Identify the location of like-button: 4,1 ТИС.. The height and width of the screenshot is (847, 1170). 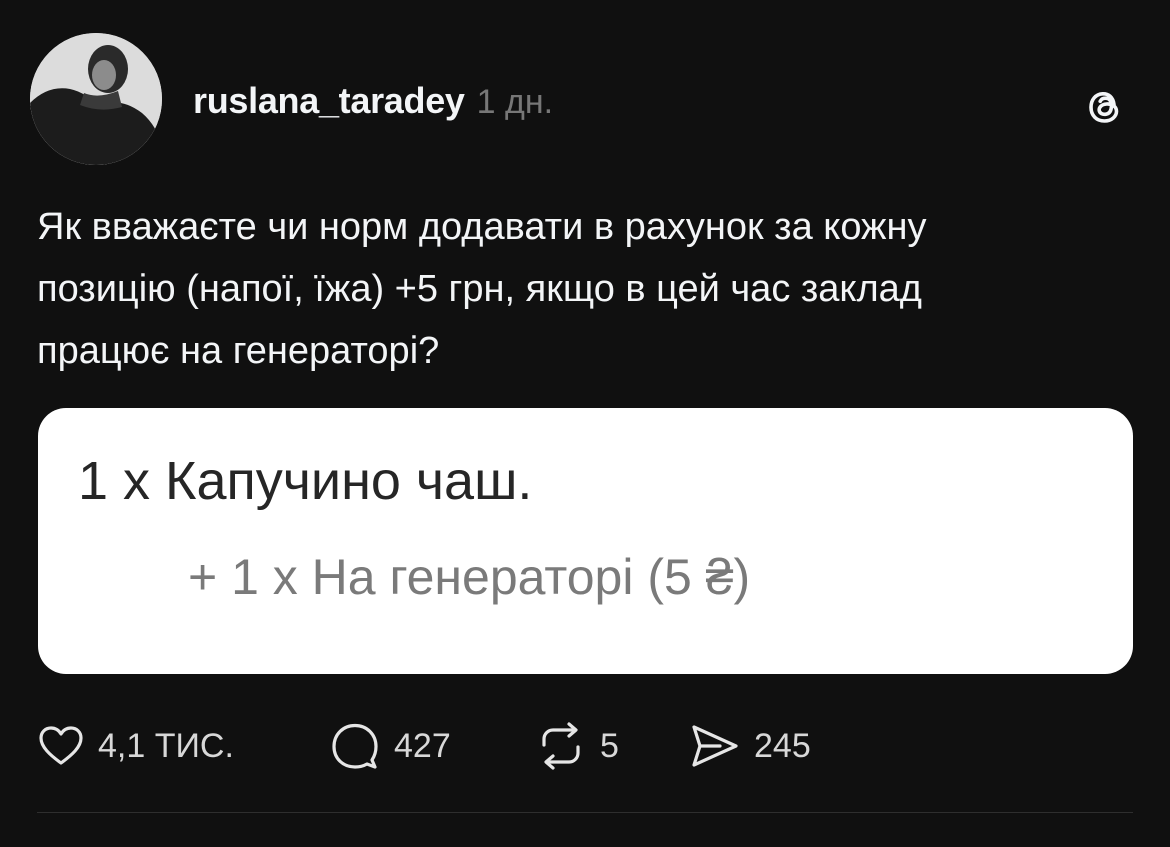
(182, 746).